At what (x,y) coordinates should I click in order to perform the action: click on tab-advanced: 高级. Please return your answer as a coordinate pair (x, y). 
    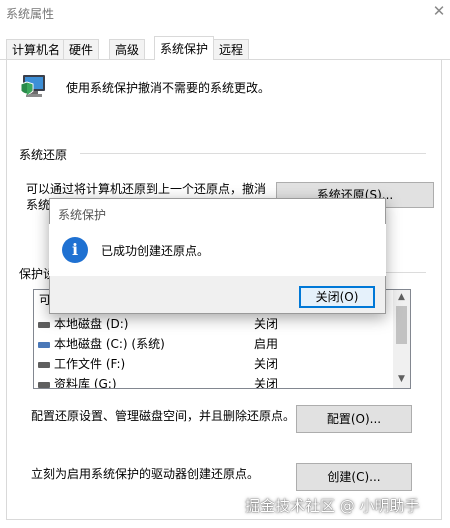
    Looking at the image, I should click on (127, 49).